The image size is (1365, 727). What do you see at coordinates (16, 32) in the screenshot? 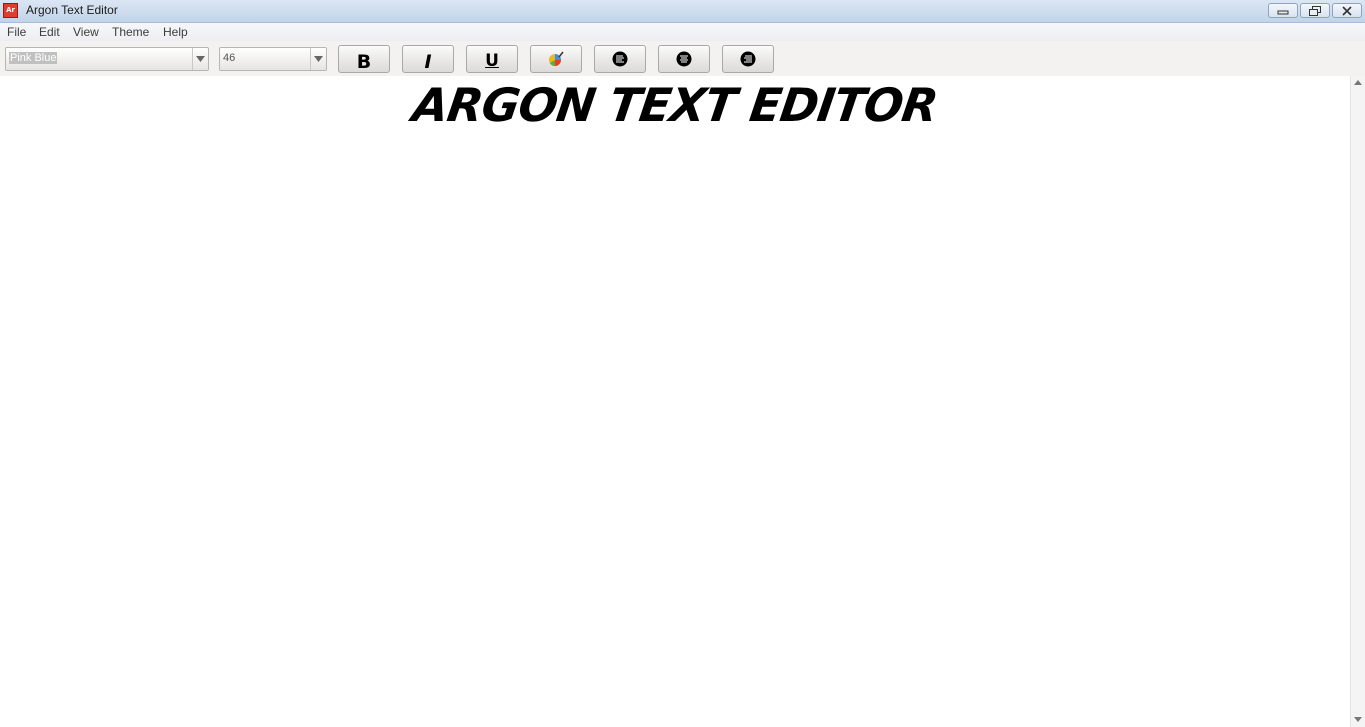
I see `menu-file: File` at bounding box center [16, 32].